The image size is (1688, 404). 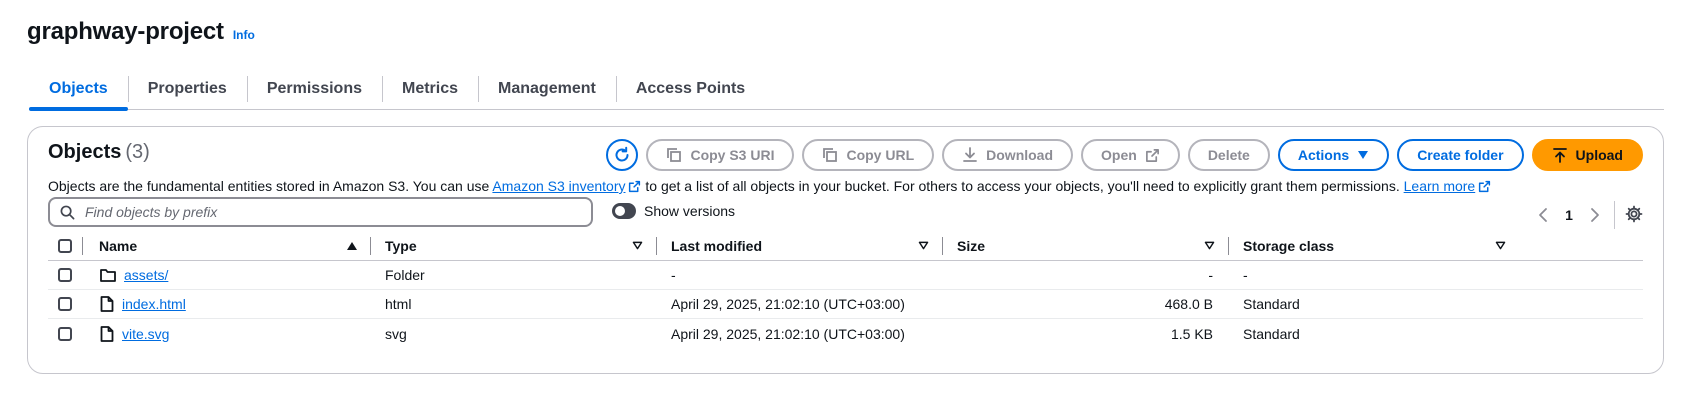 I want to click on info-link: Info, so click(x=244, y=35).